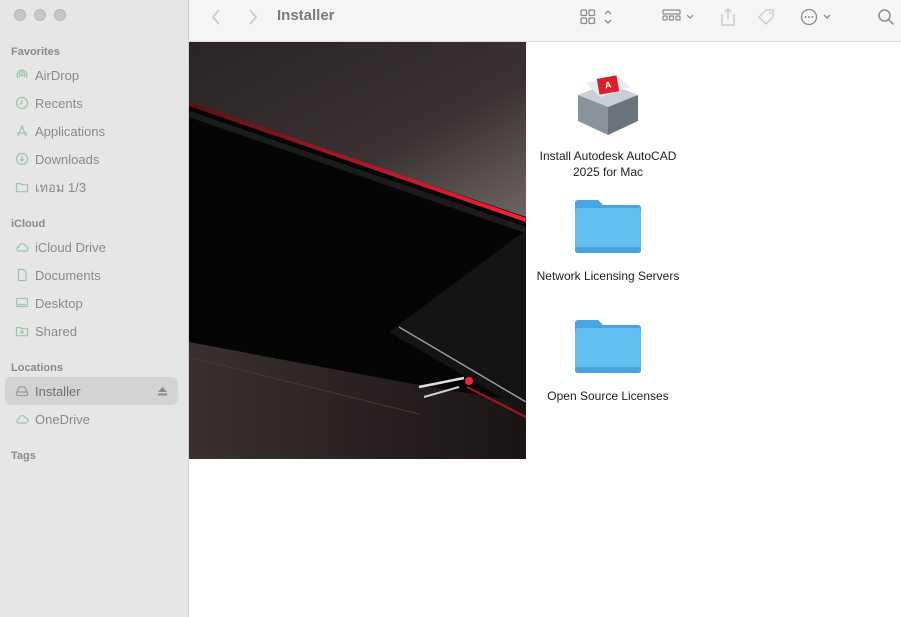 The width and height of the screenshot is (901, 617). I want to click on sidebar-item-label: Documents, so click(68, 275).